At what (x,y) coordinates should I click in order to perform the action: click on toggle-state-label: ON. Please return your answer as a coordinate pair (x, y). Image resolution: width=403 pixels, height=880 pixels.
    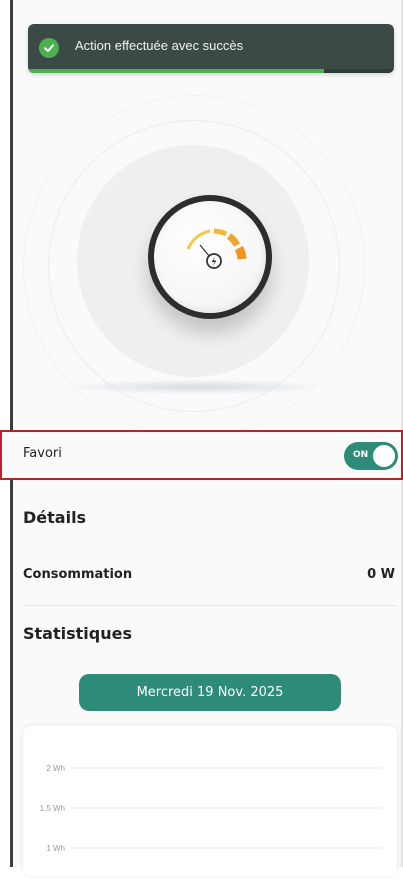
    Looking at the image, I should click on (361, 455).